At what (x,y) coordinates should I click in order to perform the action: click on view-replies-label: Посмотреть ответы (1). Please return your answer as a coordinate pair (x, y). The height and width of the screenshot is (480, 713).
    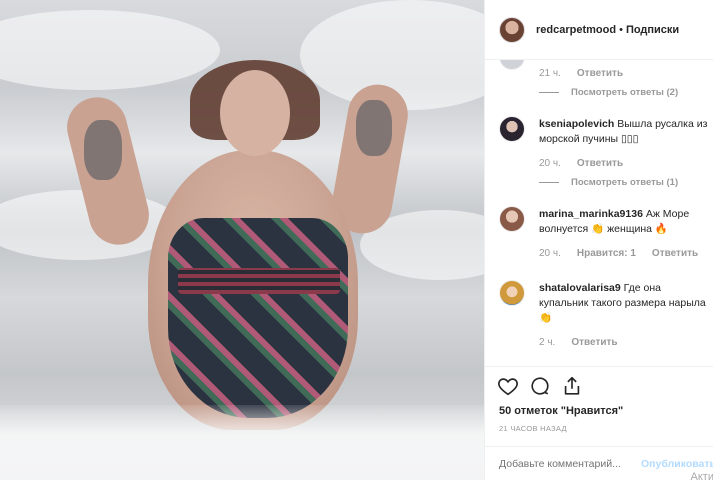
    Looking at the image, I should click on (625, 182).